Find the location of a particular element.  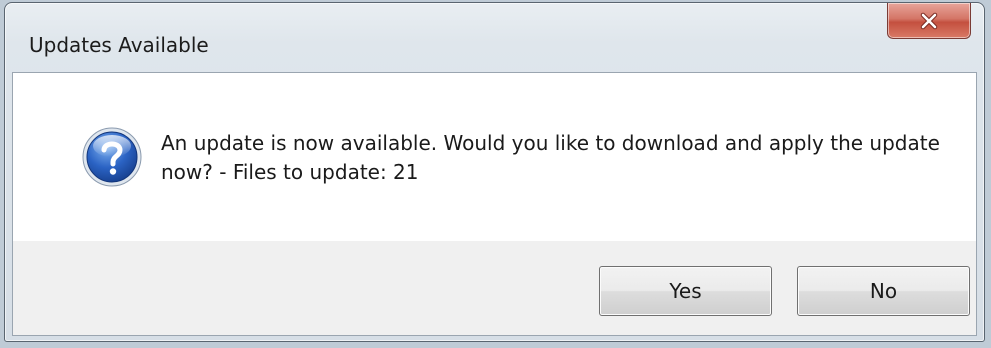

close-icon is located at coordinates (929, 20).